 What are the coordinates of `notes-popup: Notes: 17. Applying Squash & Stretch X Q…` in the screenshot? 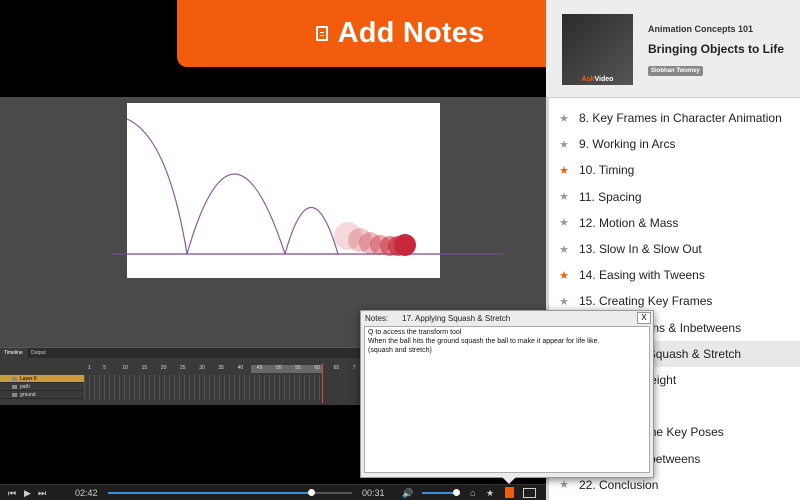 It's located at (507, 397).